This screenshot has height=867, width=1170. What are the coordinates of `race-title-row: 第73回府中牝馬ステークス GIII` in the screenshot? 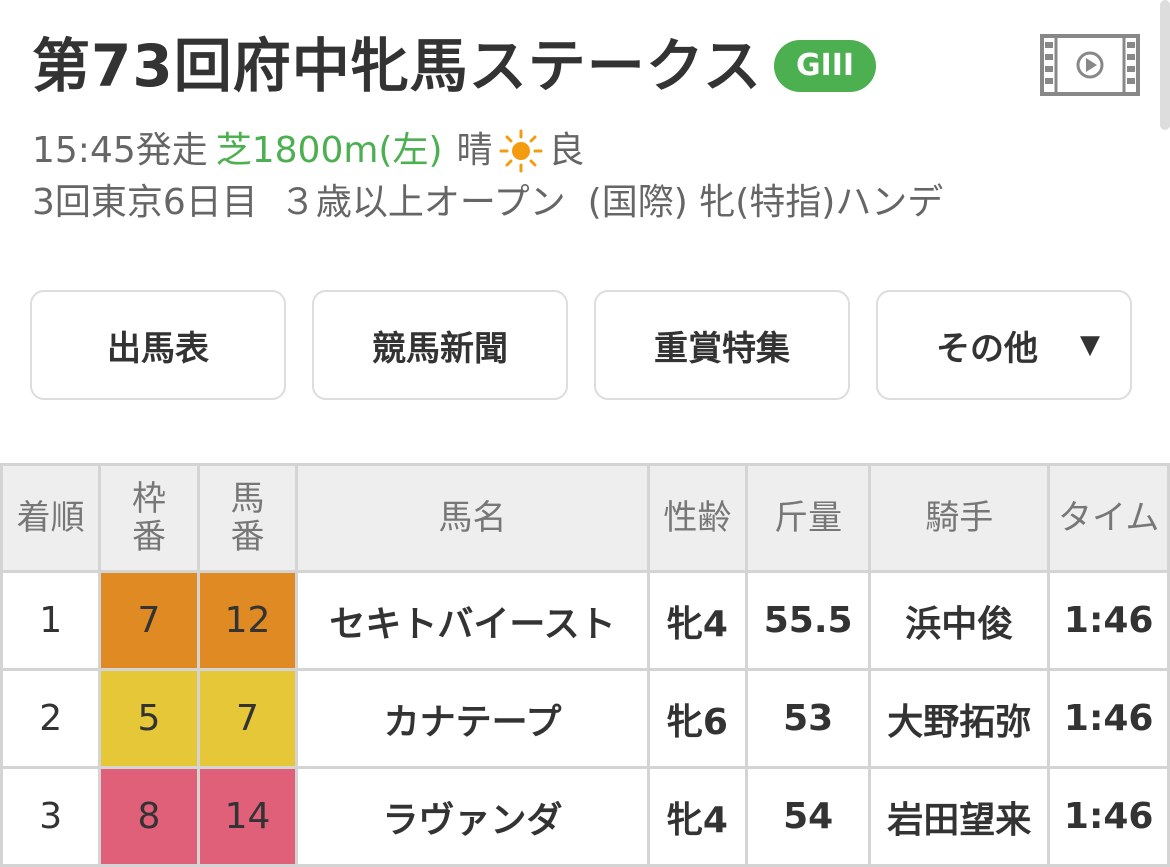 It's located at (454, 66).